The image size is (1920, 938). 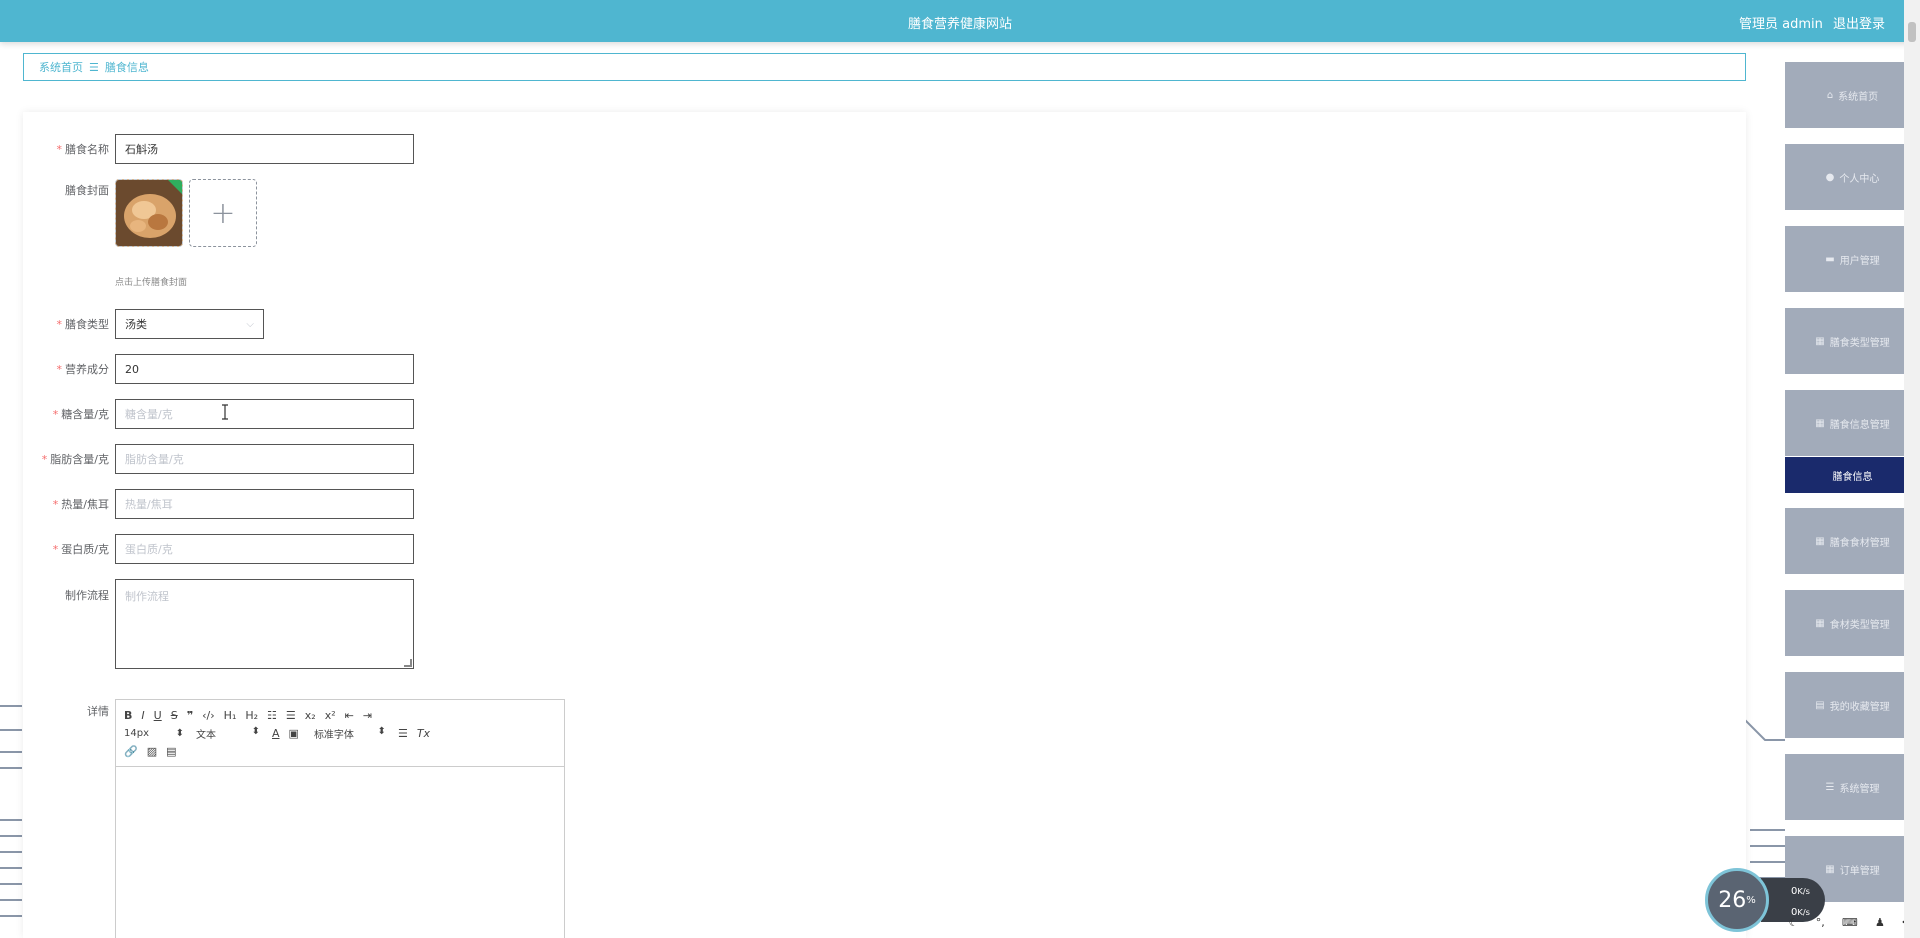 What do you see at coordinates (264, 624) in the screenshot?
I see `process-textarea: 制作流程` at bounding box center [264, 624].